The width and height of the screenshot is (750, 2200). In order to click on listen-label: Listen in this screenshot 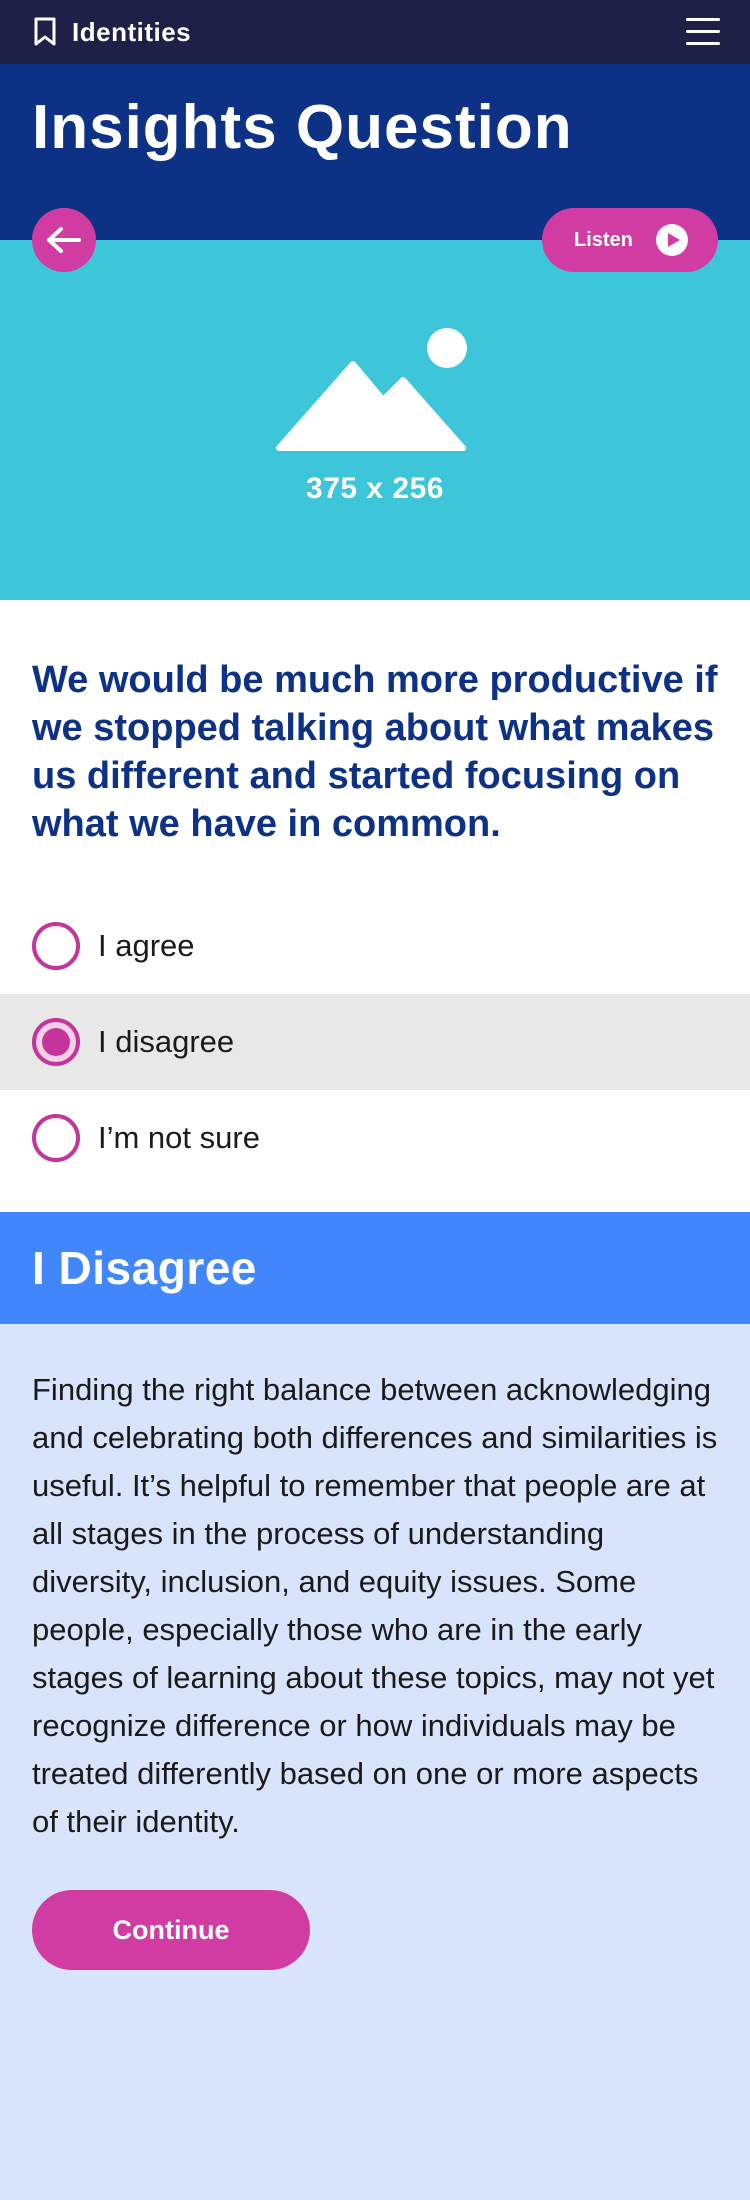, I will do `click(603, 239)`.